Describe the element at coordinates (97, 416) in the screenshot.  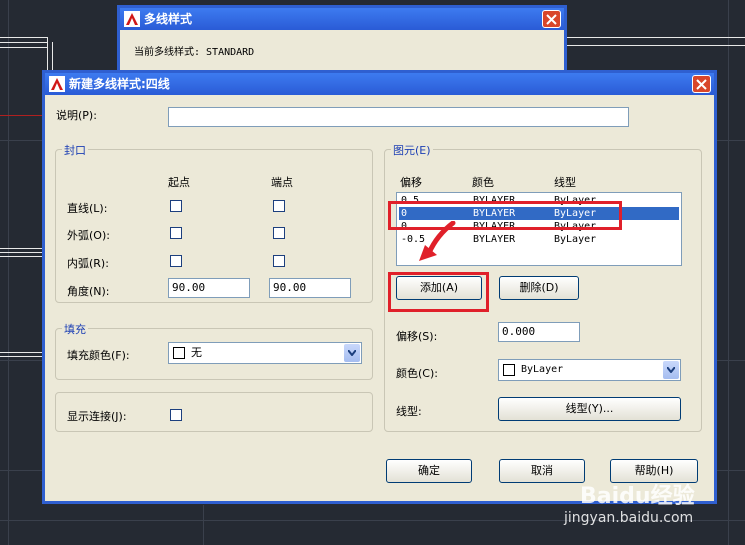
I see `show-joints-label: 显示连接(J):` at that location.